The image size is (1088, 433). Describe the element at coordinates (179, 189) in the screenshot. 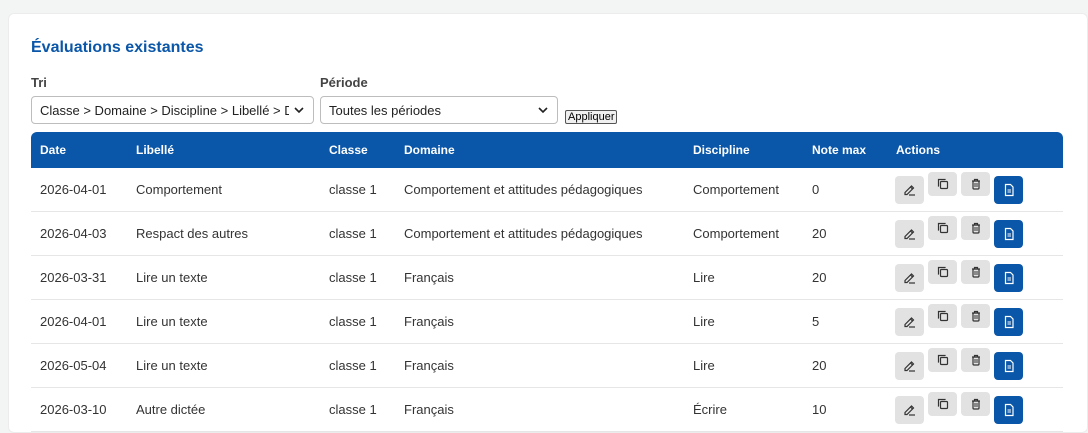

I see `cell-libelle: Comportement` at that location.